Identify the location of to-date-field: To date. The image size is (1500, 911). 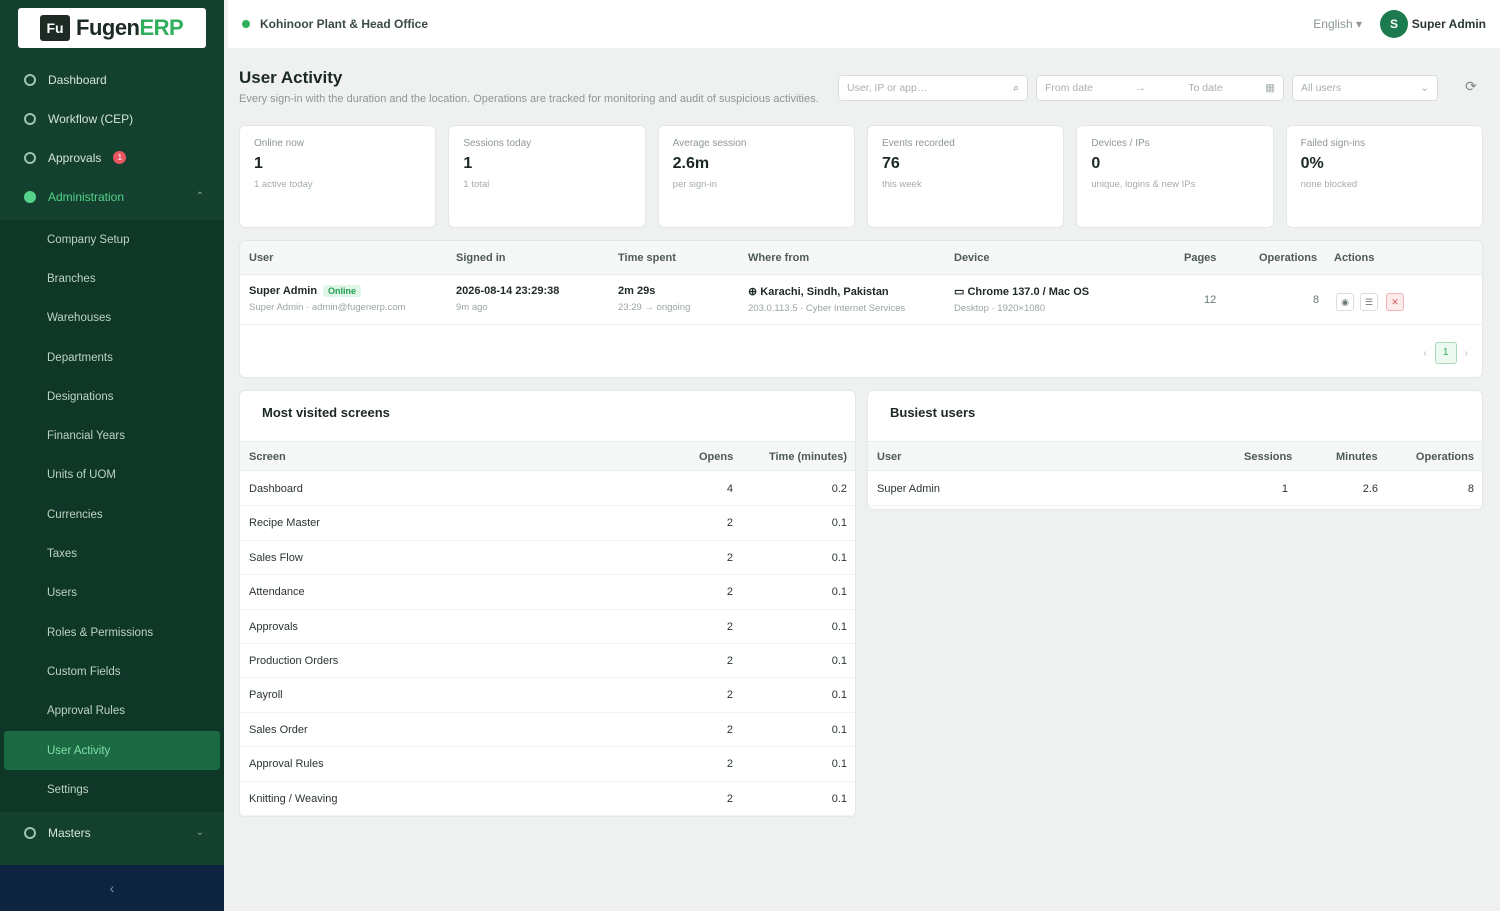
(1205, 88).